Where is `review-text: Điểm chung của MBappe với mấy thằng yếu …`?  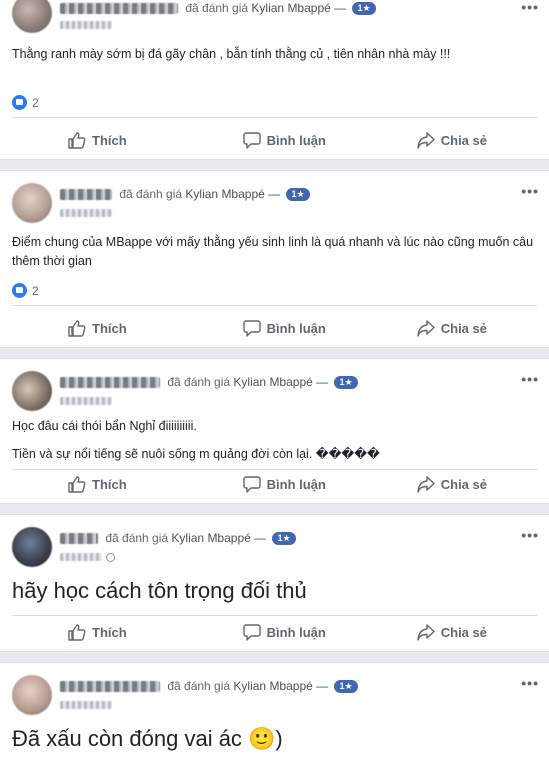 review-text: Điểm chung của MBappe với mấy thằng yếu … is located at coordinates (273, 251).